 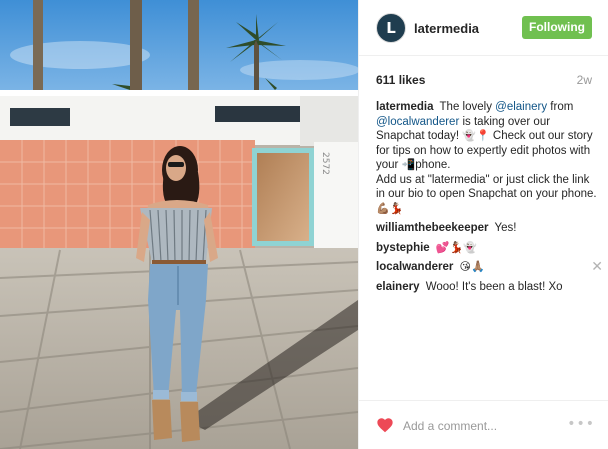 I want to click on comment-text: Yes!, so click(x=505, y=228).